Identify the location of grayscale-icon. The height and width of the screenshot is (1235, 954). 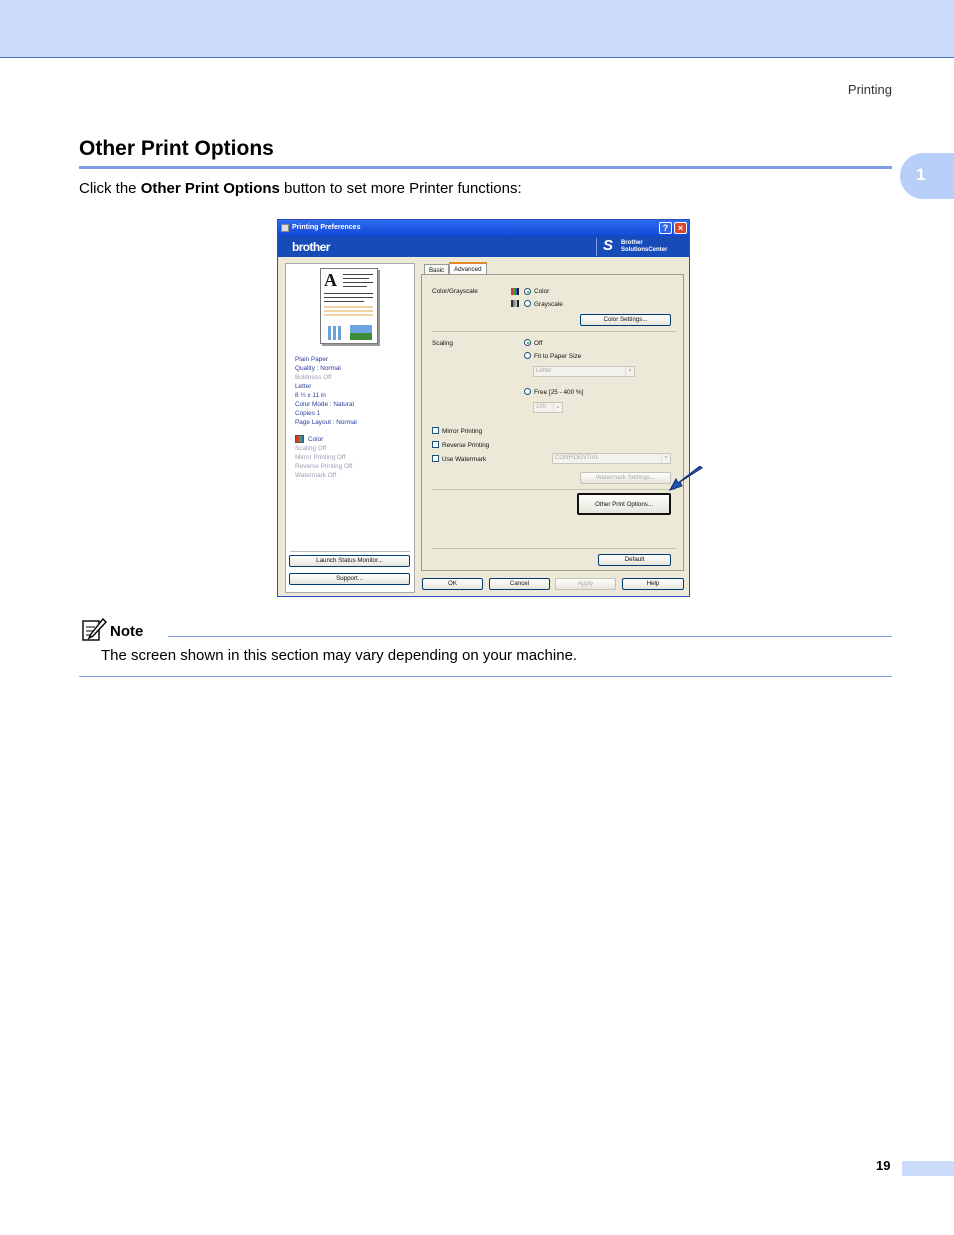
(515, 303).